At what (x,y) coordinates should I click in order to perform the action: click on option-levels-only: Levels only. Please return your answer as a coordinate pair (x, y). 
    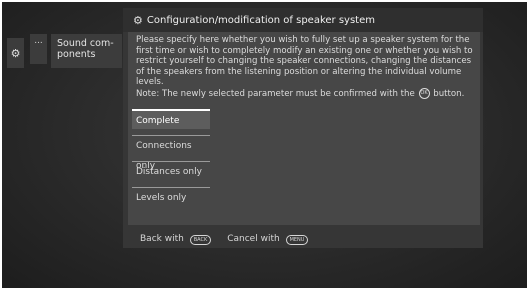
    Looking at the image, I should click on (171, 197).